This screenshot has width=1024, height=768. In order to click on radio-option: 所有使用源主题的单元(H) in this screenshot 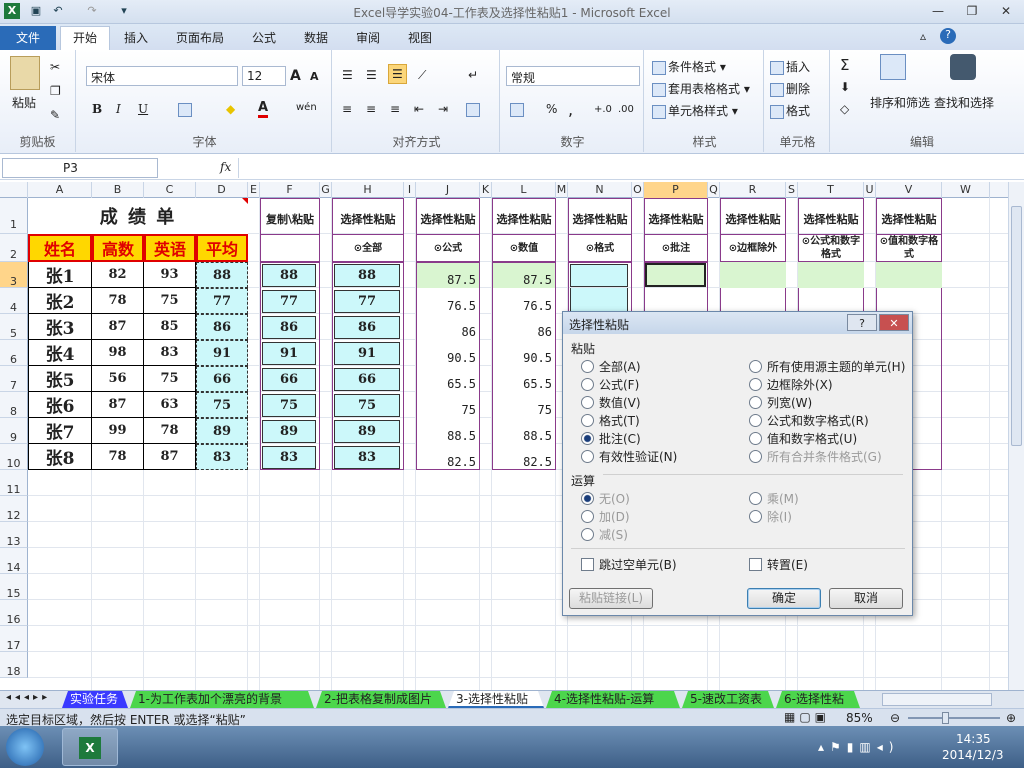, I will do `click(827, 366)`.